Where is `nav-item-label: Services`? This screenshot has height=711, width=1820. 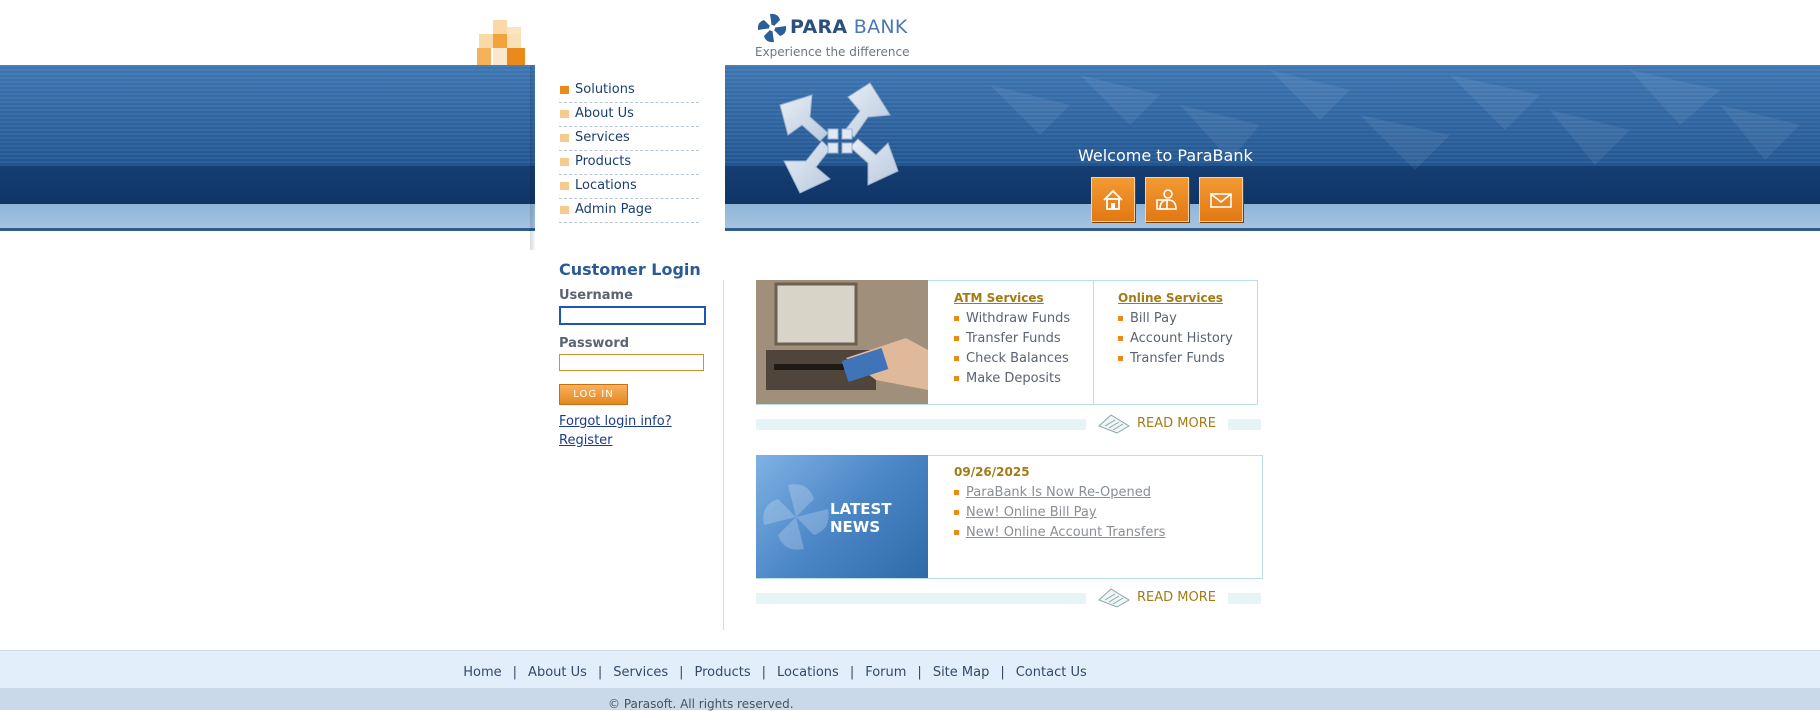 nav-item-label: Services is located at coordinates (602, 137).